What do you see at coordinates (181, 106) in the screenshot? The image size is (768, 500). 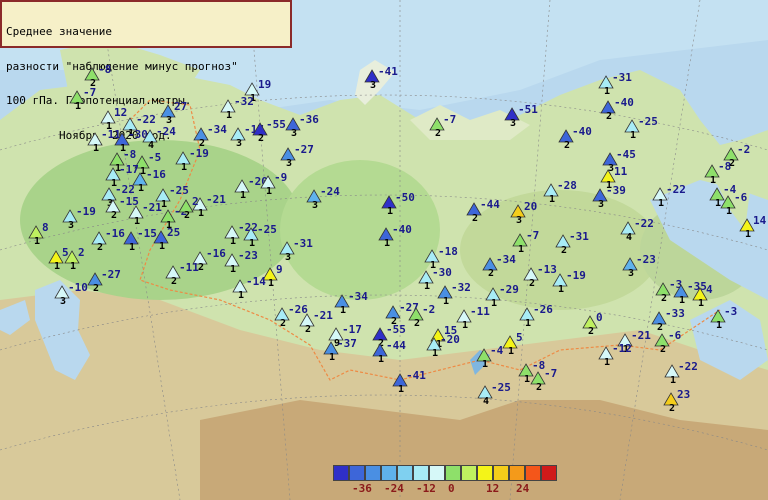 I see `station-value: 27` at bounding box center [181, 106].